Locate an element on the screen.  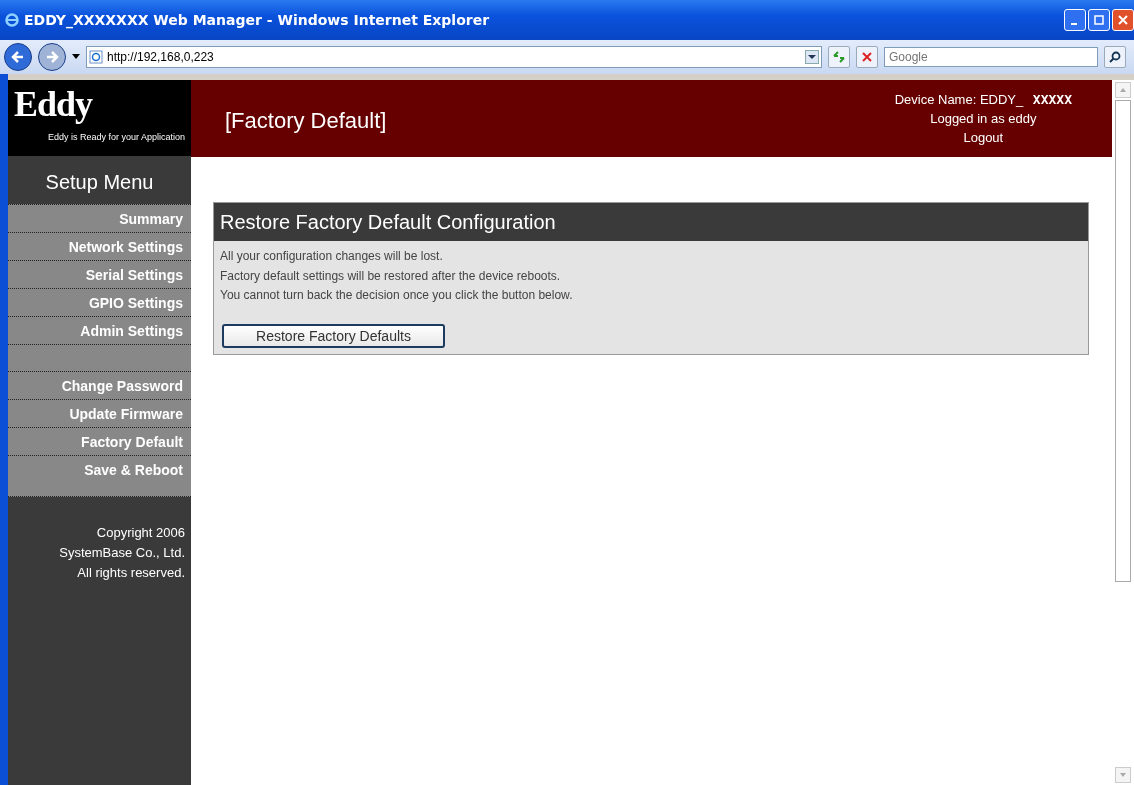
close-button is located at coordinates (1123, 20).